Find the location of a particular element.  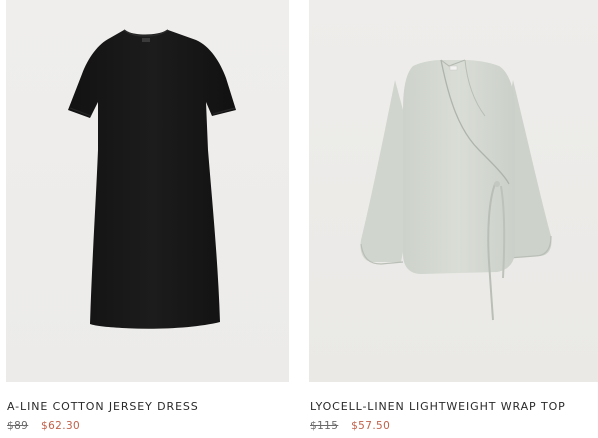

sale-price: $62.30 is located at coordinates (61, 426).